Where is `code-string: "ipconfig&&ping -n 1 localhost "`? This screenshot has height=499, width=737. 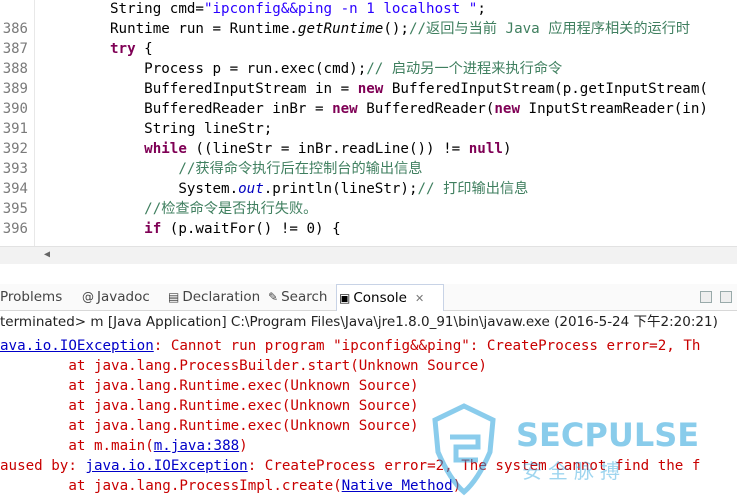
code-string: "ipconfig&&ping -n 1 localhost " is located at coordinates (340, 9).